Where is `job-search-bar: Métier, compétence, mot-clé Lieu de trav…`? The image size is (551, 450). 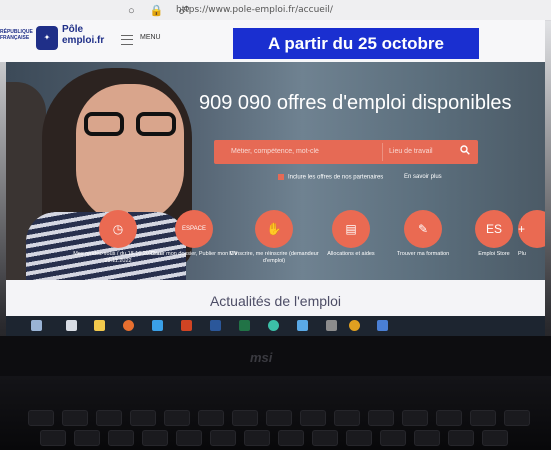 job-search-bar: Métier, compétence, mot-clé Lieu de trav… is located at coordinates (346, 152).